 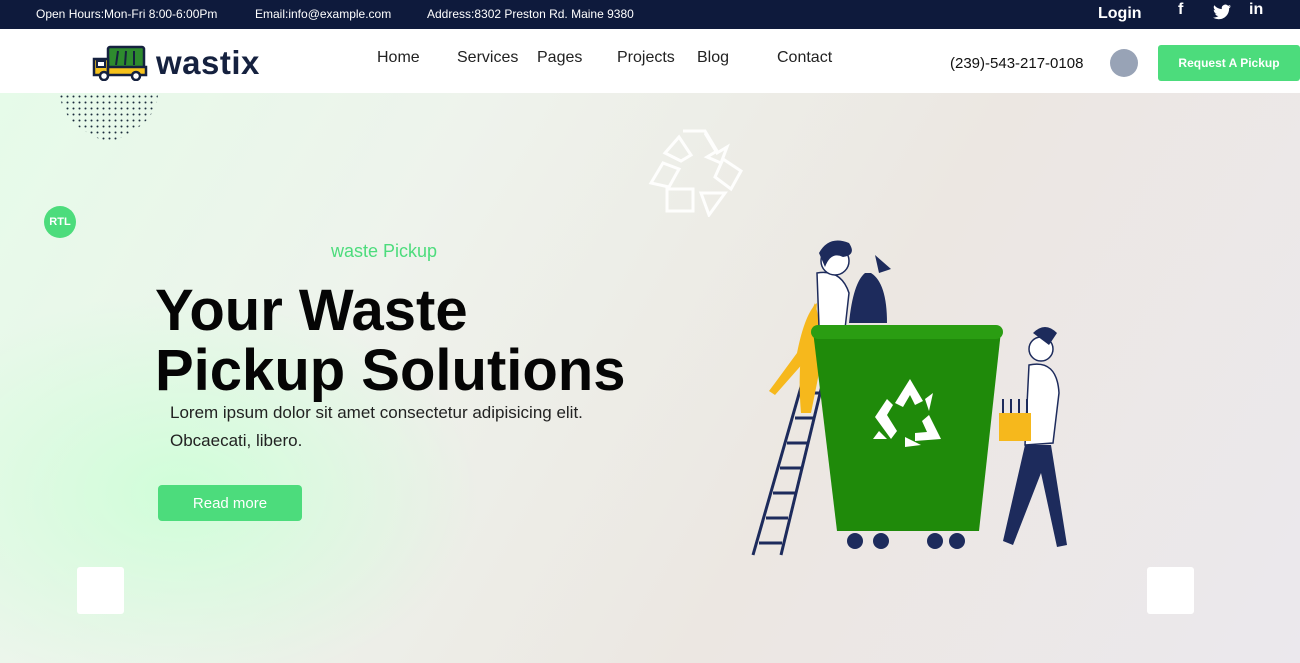 What do you see at coordinates (230, 503) in the screenshot?
I see `read-more-button: Read more` at bounding box center [230, 503].